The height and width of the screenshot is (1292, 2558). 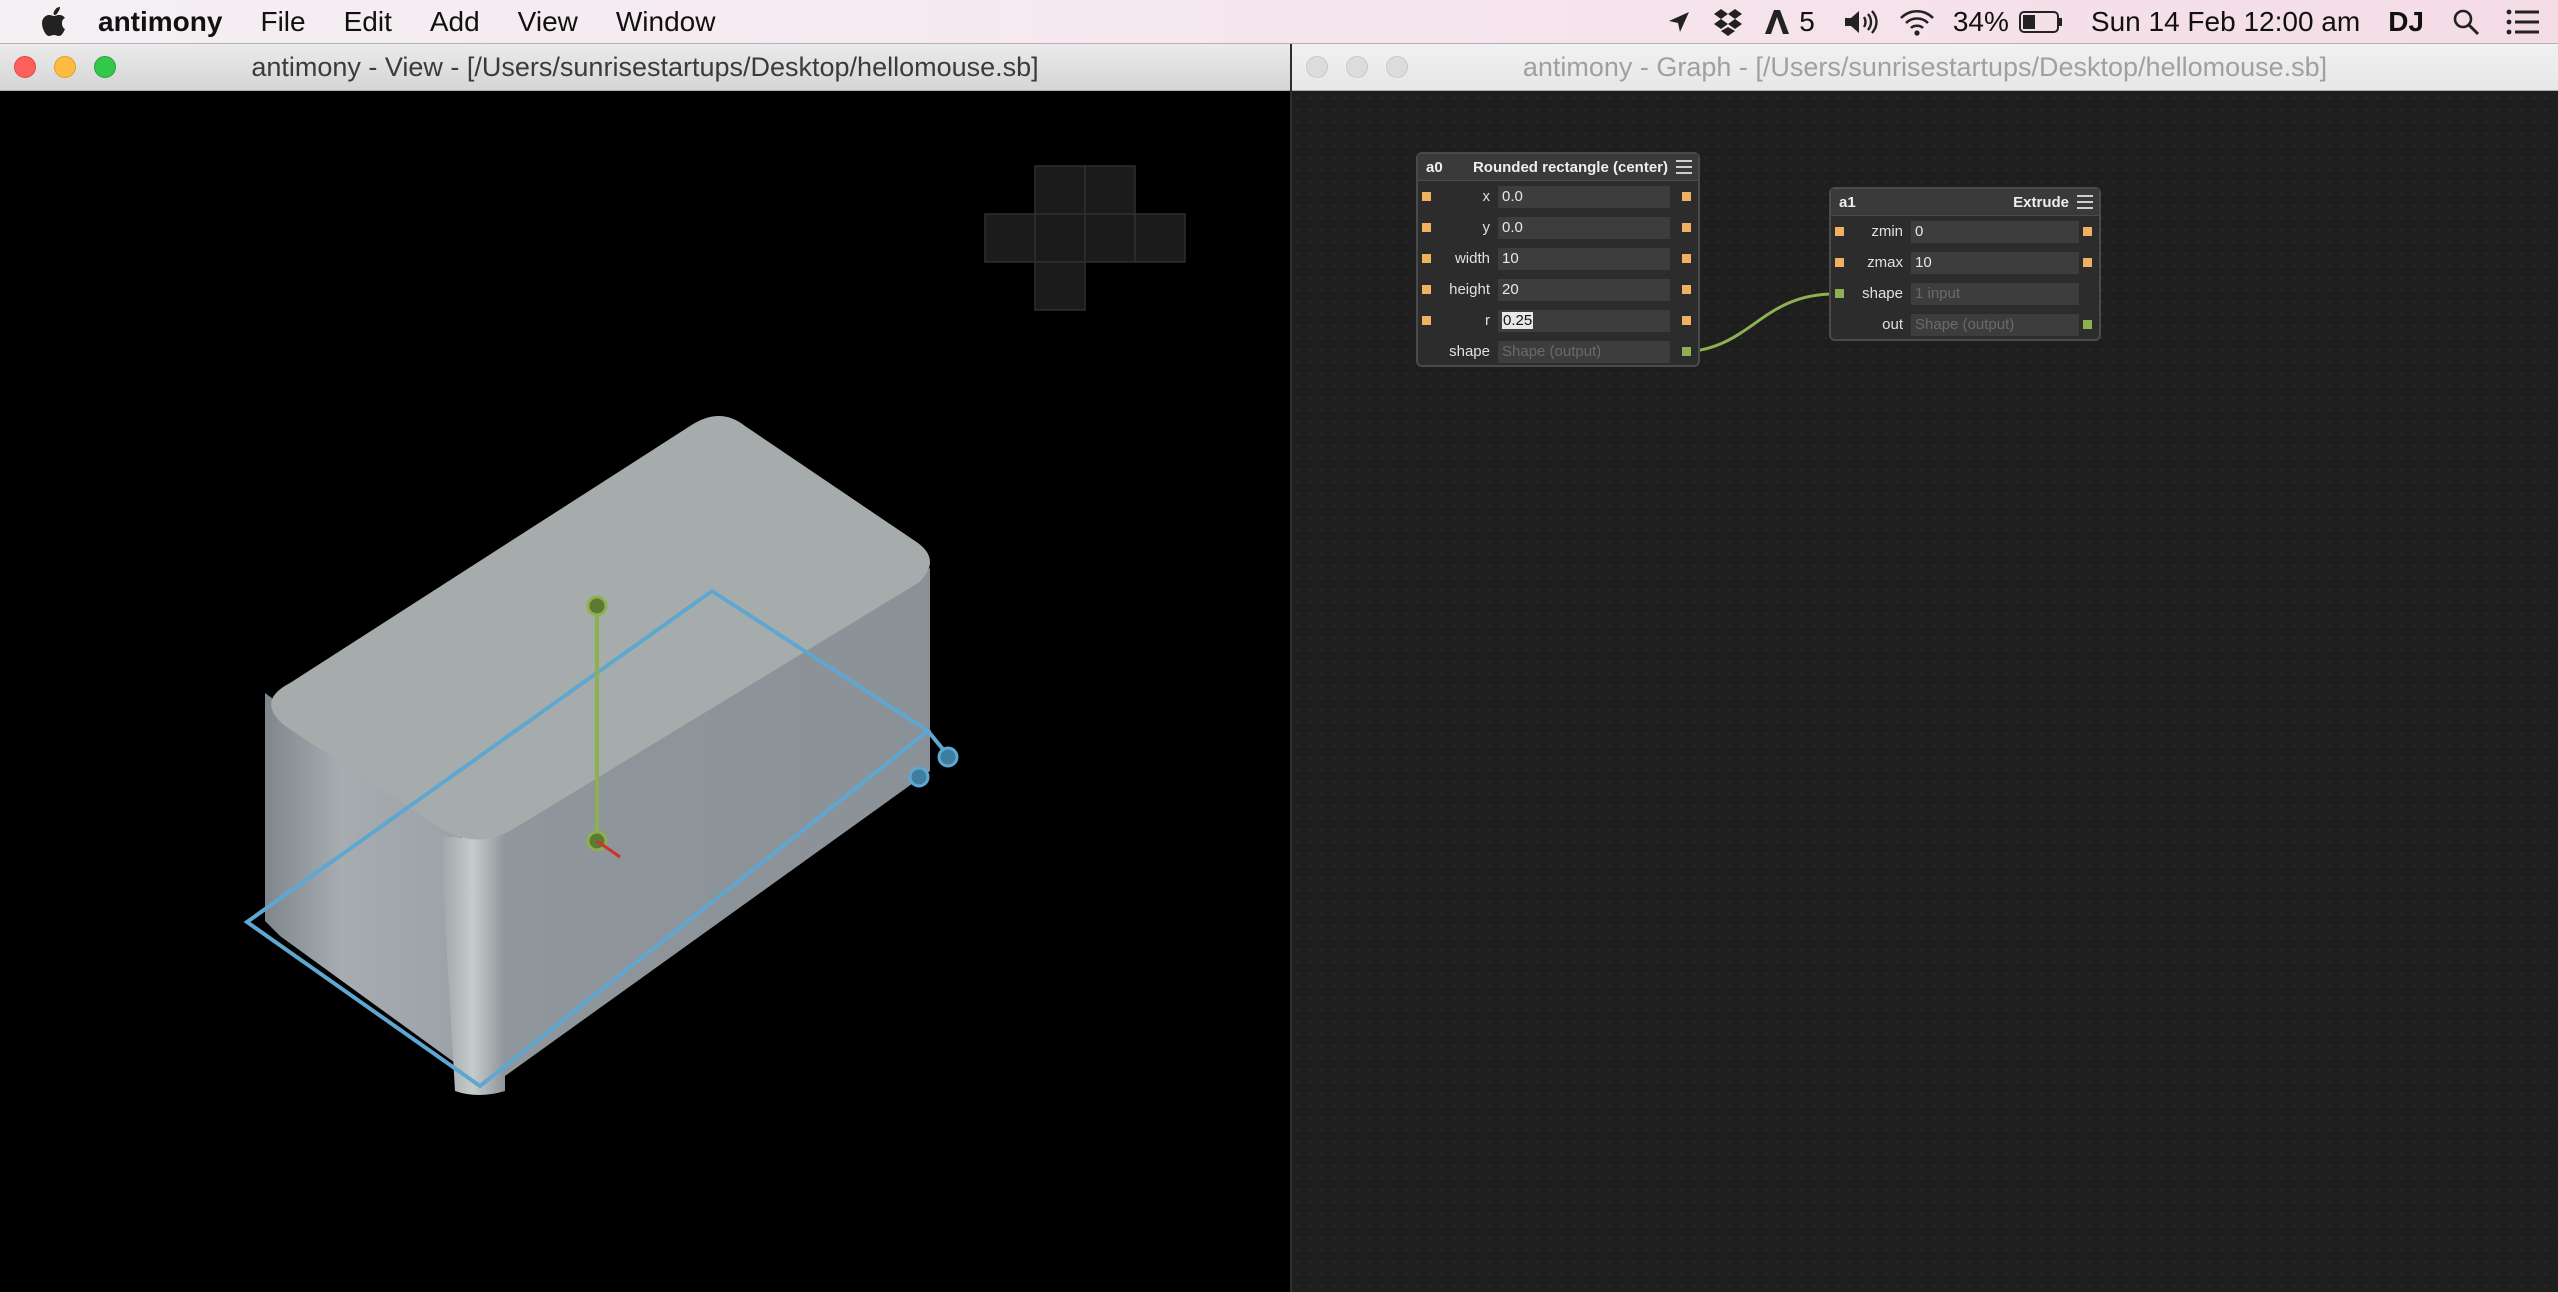 What do you see at coordinates (1917, 22) in the screenshot?
I see `wifi-icon` at bounding box center [1917, 22].